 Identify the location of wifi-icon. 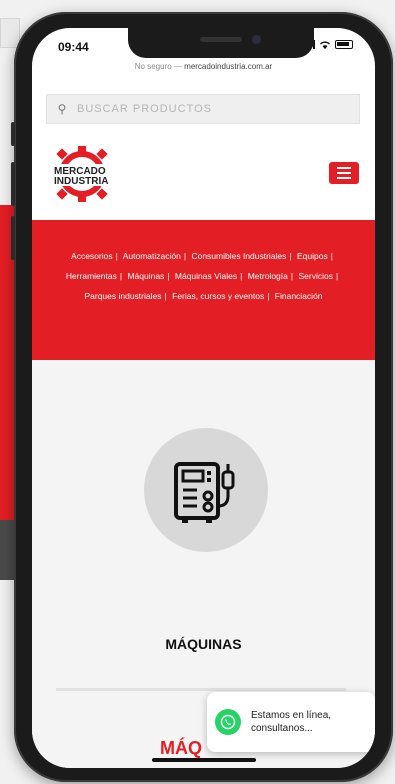
(325, 45).